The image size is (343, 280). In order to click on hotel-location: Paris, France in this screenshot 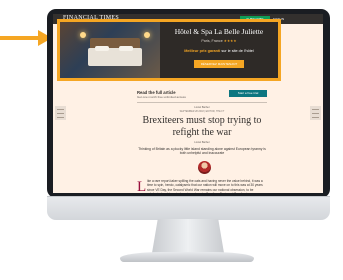, I will do `click(212, 41)`.